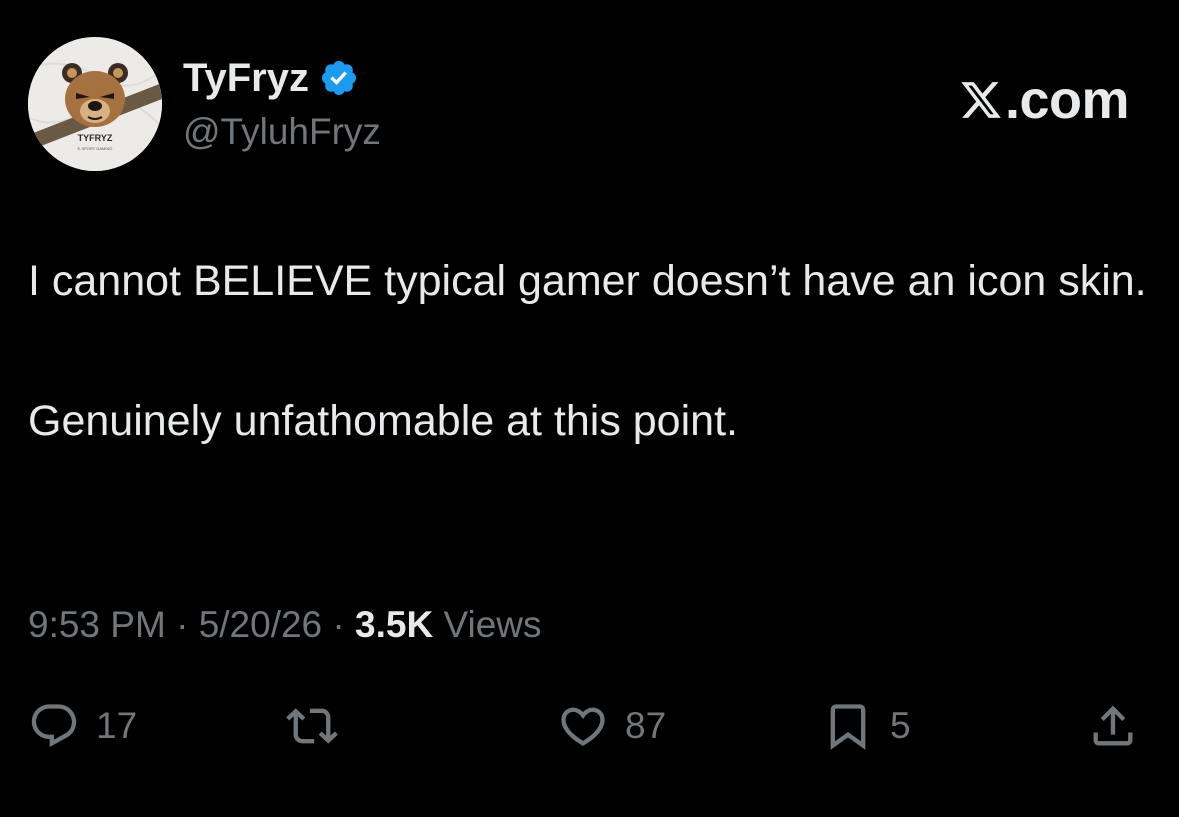  I want to click on x-logo-icon, so click(981, 100).